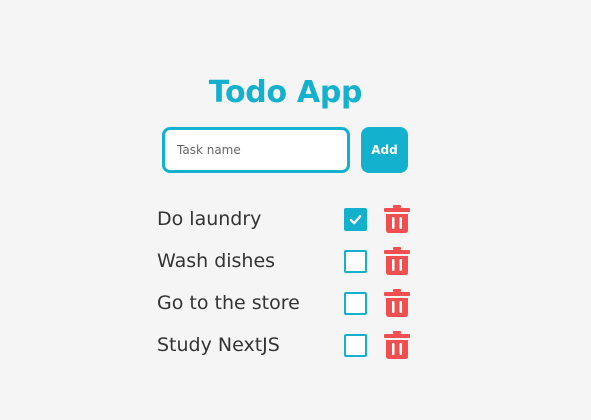 The height and width of the screenshot is (420, 591). What do you see at coordinates (292, 220) in the screenshot?
I see `todo-item: Do laundry` at bounding box center [292, 220].